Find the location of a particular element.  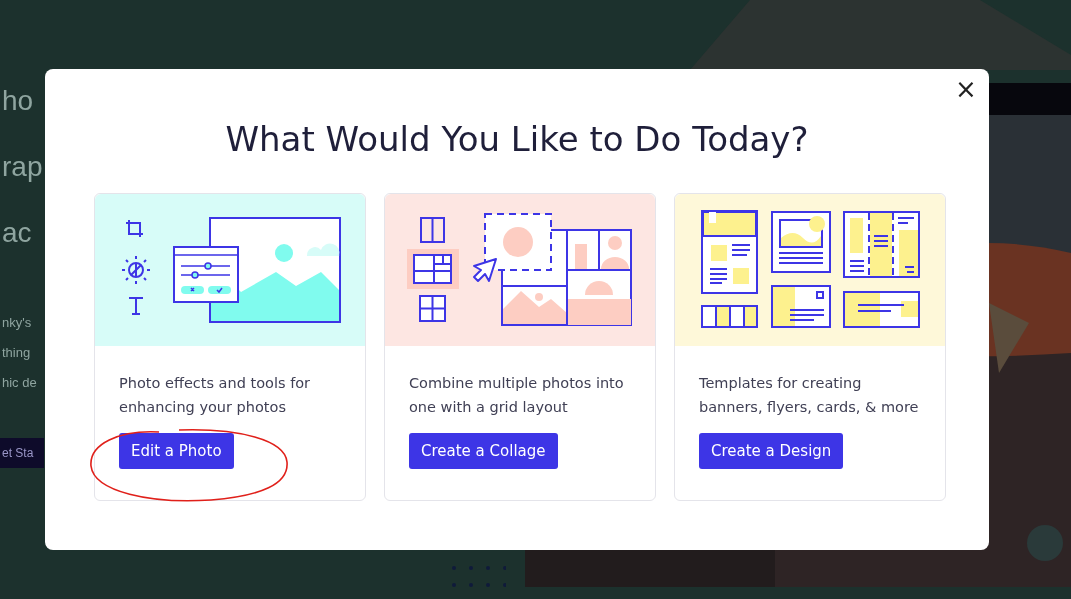

card-action-button: Create a Design is located at coordinates (771, 451).